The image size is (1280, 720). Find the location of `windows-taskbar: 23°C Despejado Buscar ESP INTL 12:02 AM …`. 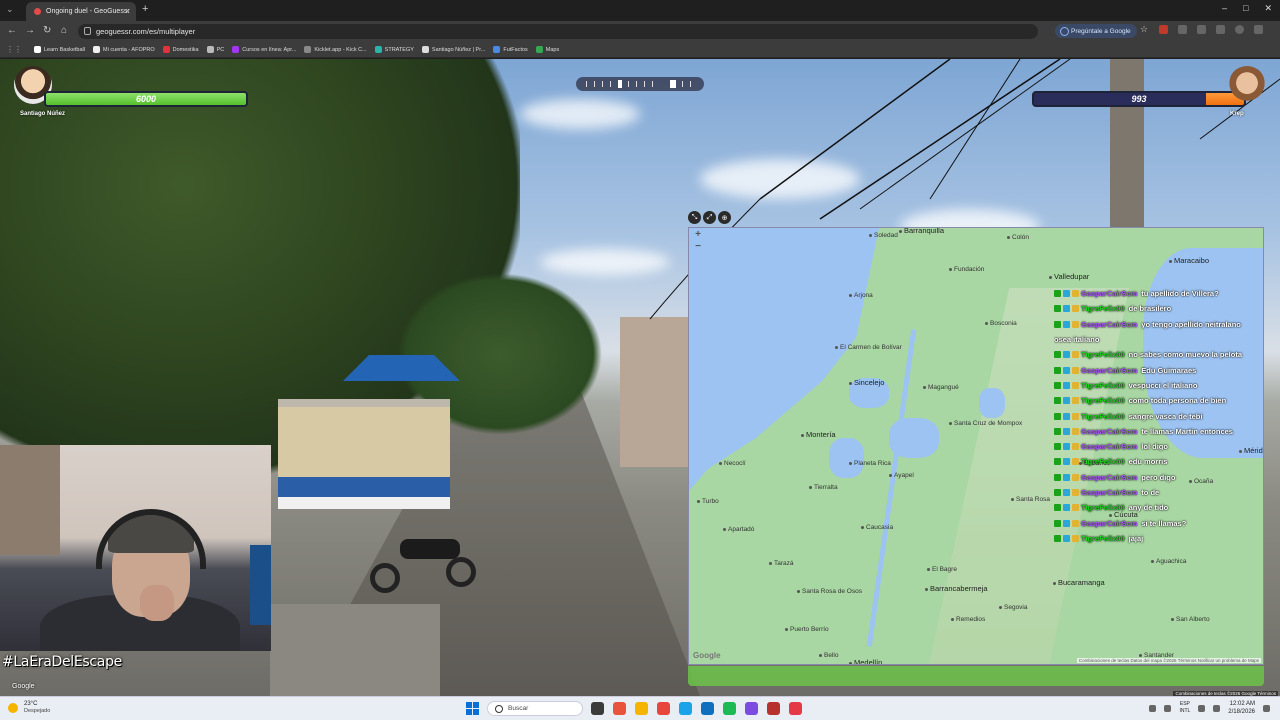

windows-taskbar: 23°C Despejado Buscar ESP INTL 12:02 AM … is located at coordinates (640, 708).